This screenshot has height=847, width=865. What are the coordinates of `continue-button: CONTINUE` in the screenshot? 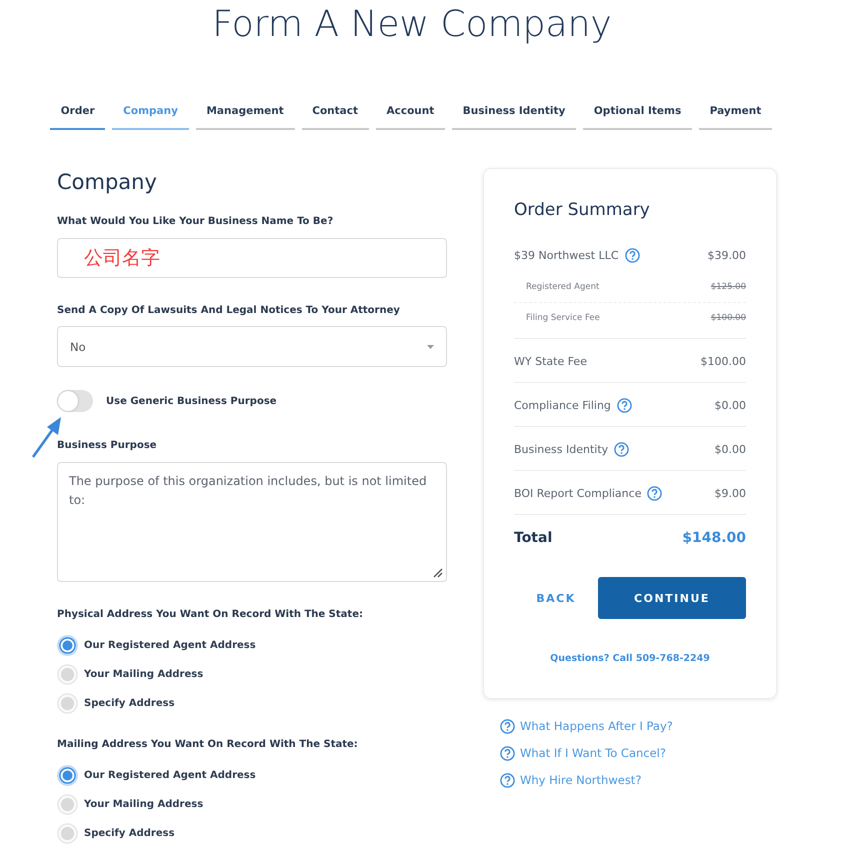 It's located at (672, 598).